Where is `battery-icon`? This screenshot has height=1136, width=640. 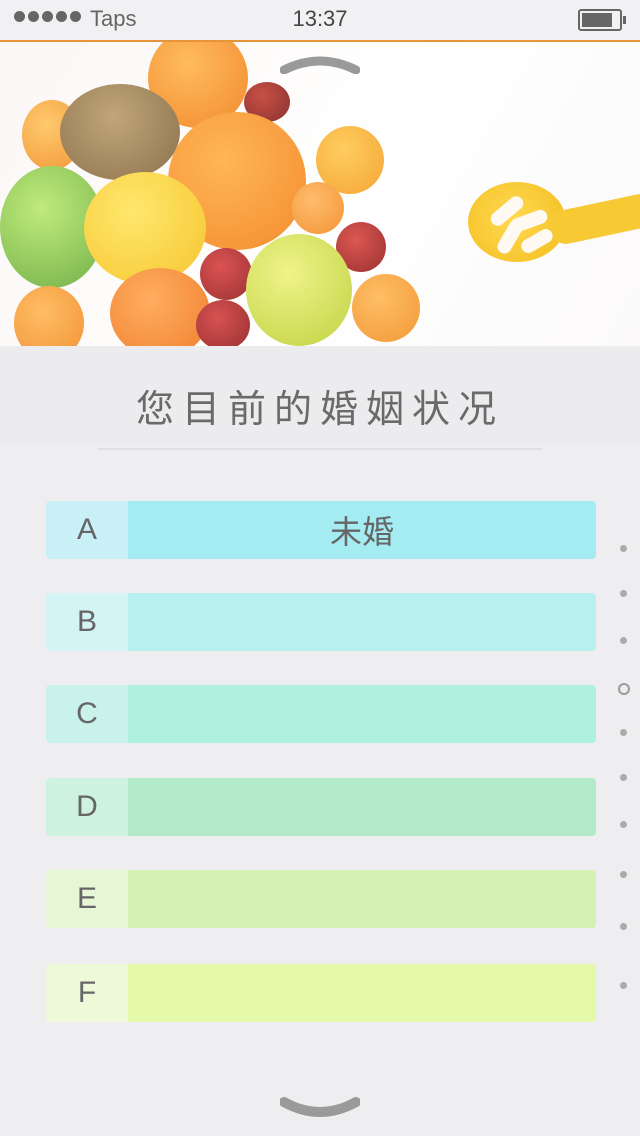
battery-icon is located at coordinates (602, 20).